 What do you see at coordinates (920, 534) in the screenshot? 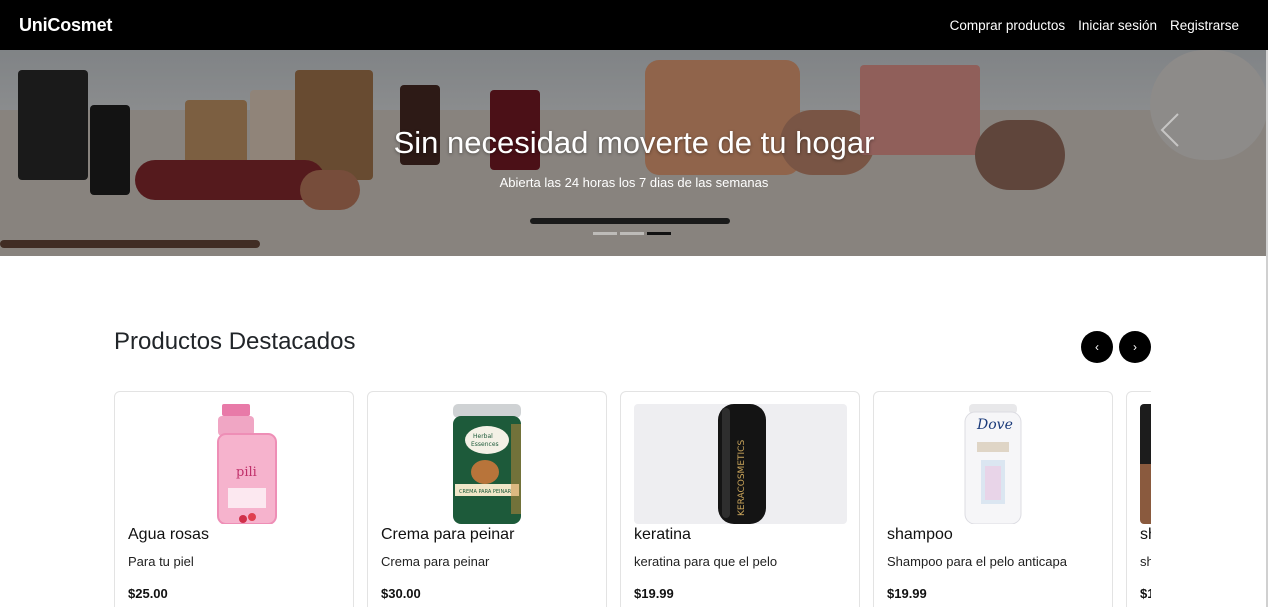
I see `product-name: shampoo` at bounding box center [920, 534].